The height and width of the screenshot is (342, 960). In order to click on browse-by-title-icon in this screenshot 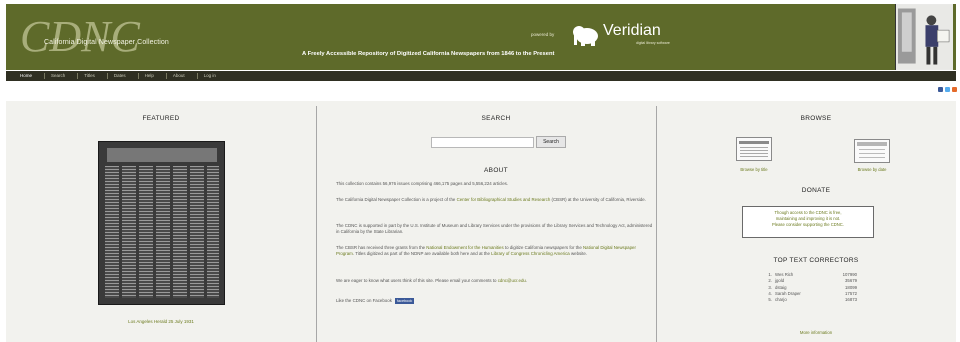, I will do `click(754, 149)`.